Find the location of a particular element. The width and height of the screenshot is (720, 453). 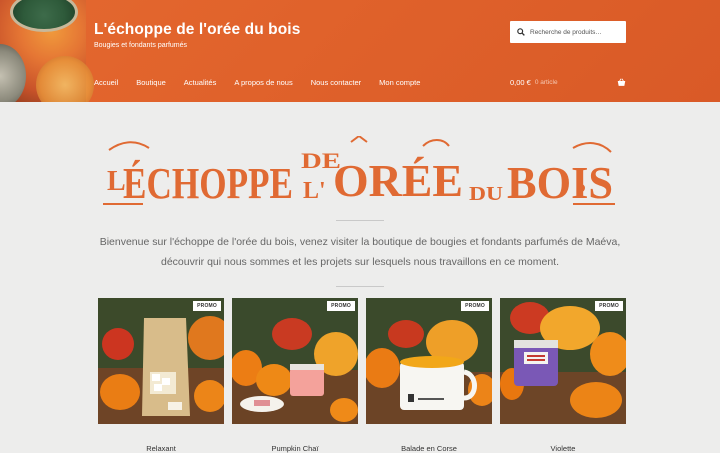

product-name: Balade en Corse is located at coordinates (429, 448).